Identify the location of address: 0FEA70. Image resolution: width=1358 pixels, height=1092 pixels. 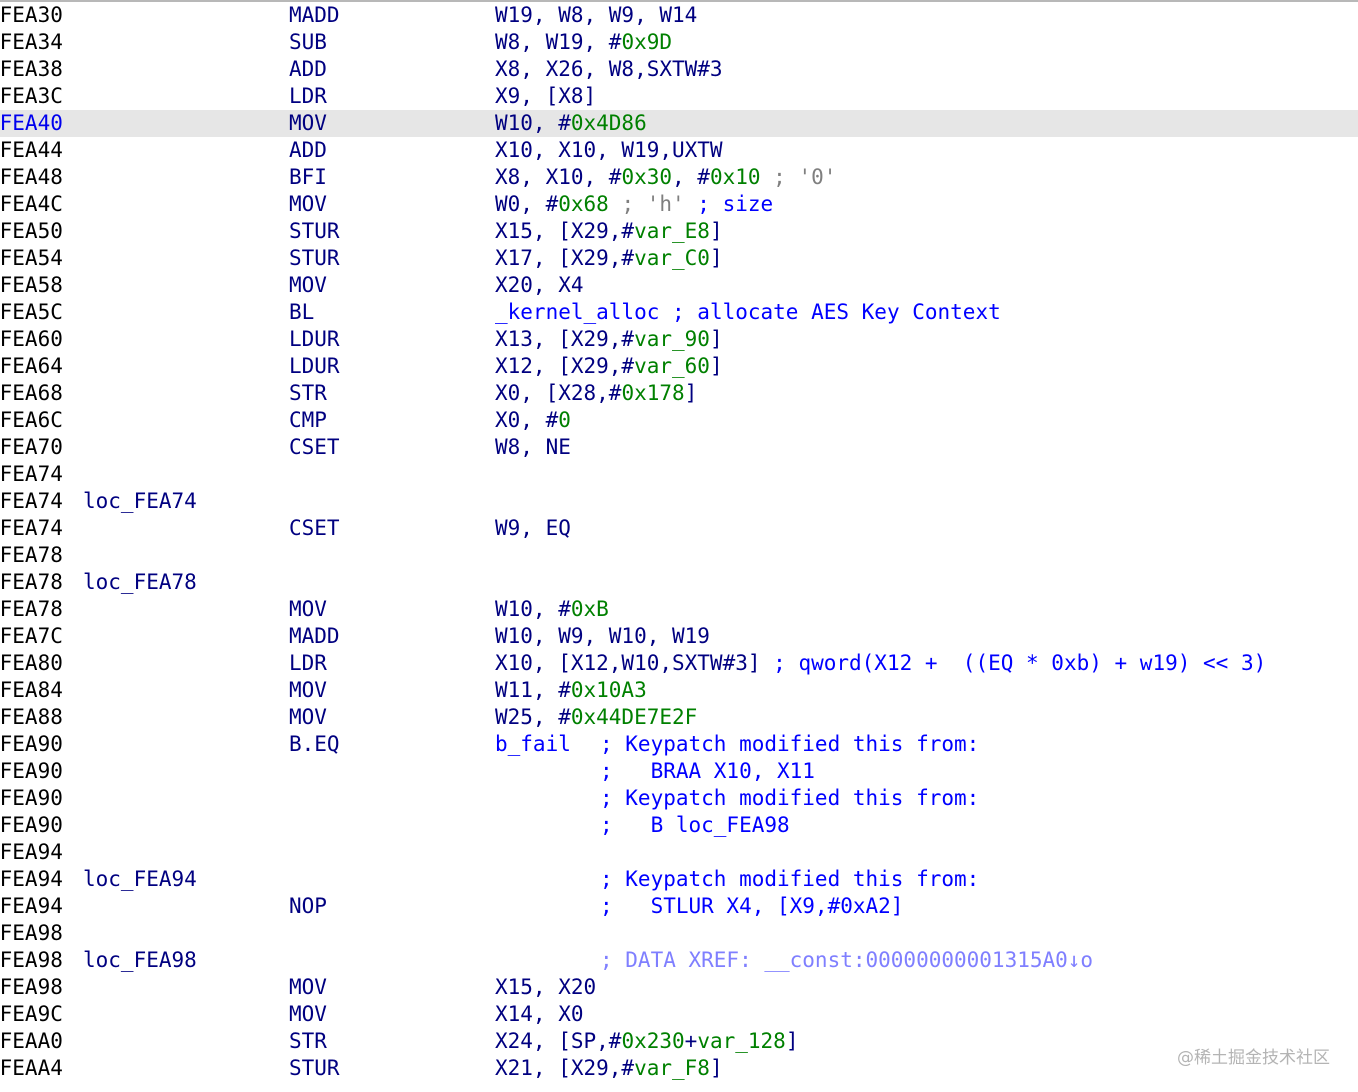
(31, 447).